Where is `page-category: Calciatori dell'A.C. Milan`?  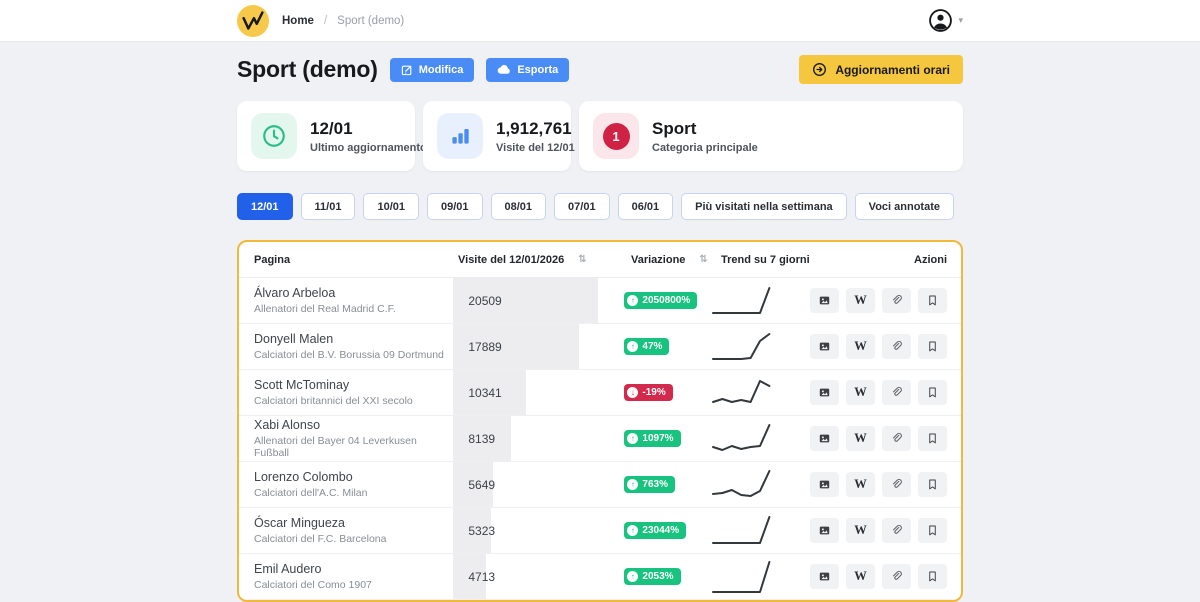 page-category: Calciatori dell'A.C. Milan is located at coordinates (311, 493).